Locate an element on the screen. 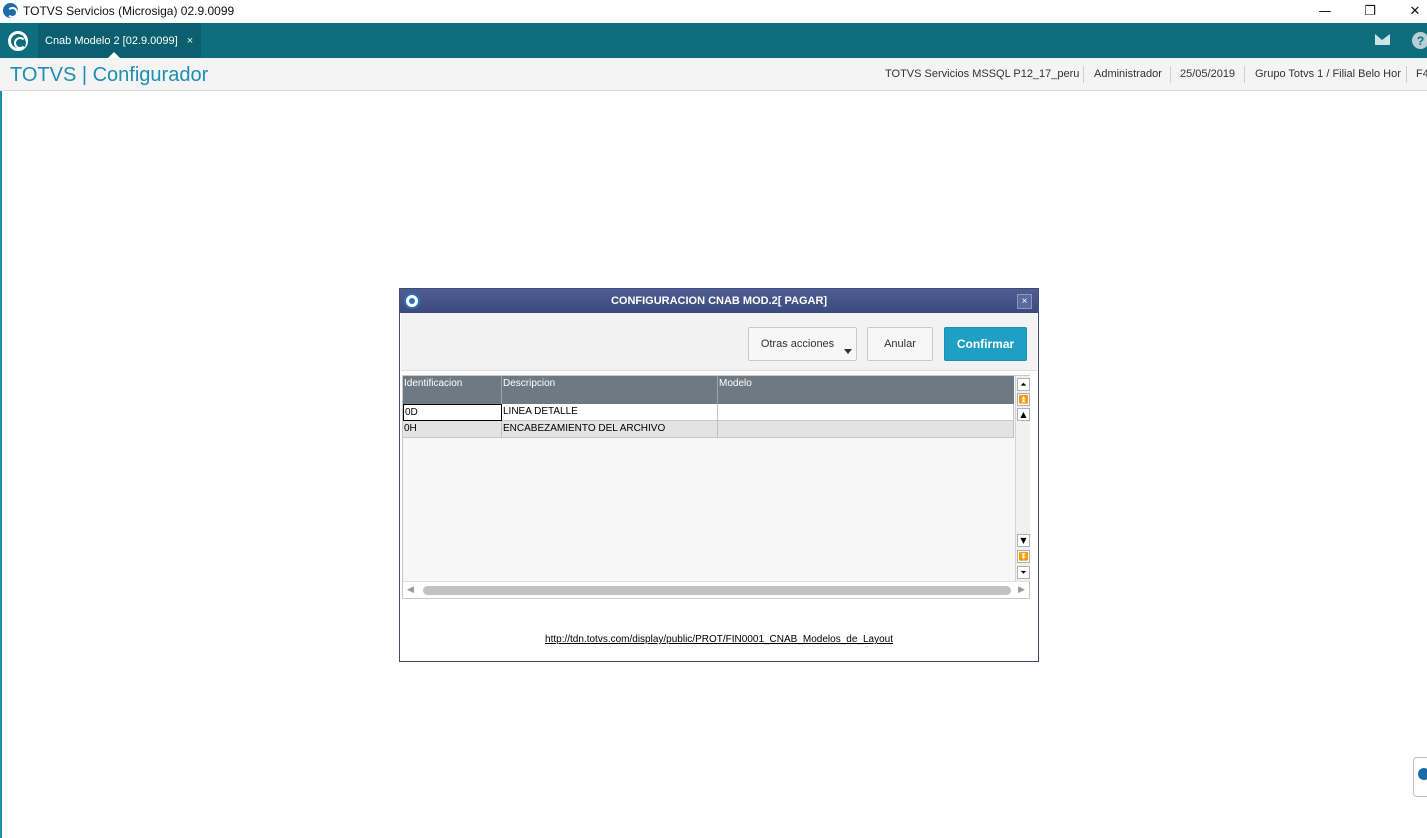  grid-header: Identificacion Descripcion Modelo is located at coordinates (708, 390).